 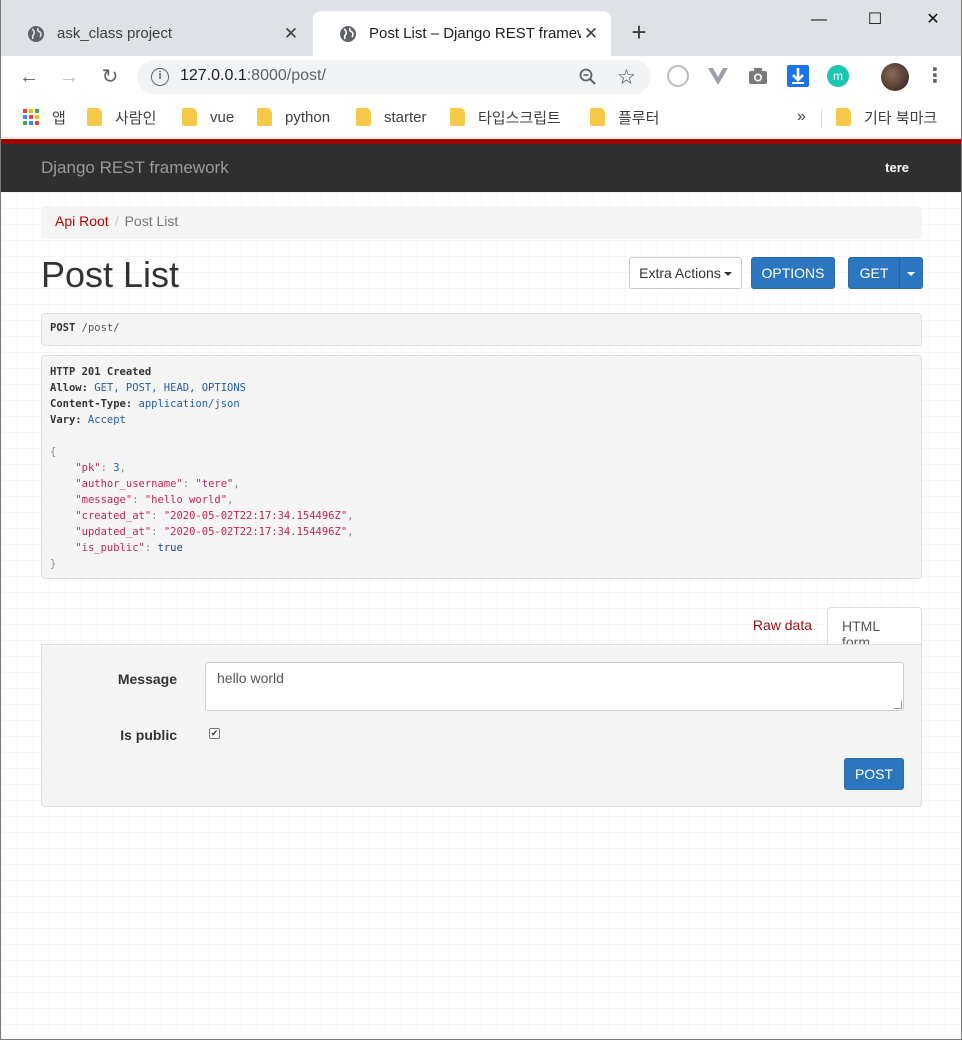 I want to click on bookmark-python: python, so click(x=293, y=117).